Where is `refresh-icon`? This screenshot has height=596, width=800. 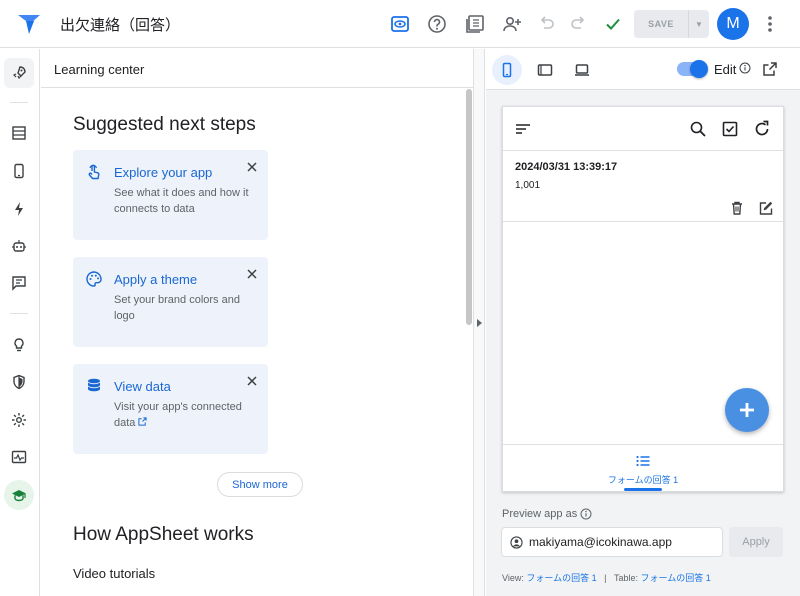 refresh-icon is located at coordinates (762, 129).